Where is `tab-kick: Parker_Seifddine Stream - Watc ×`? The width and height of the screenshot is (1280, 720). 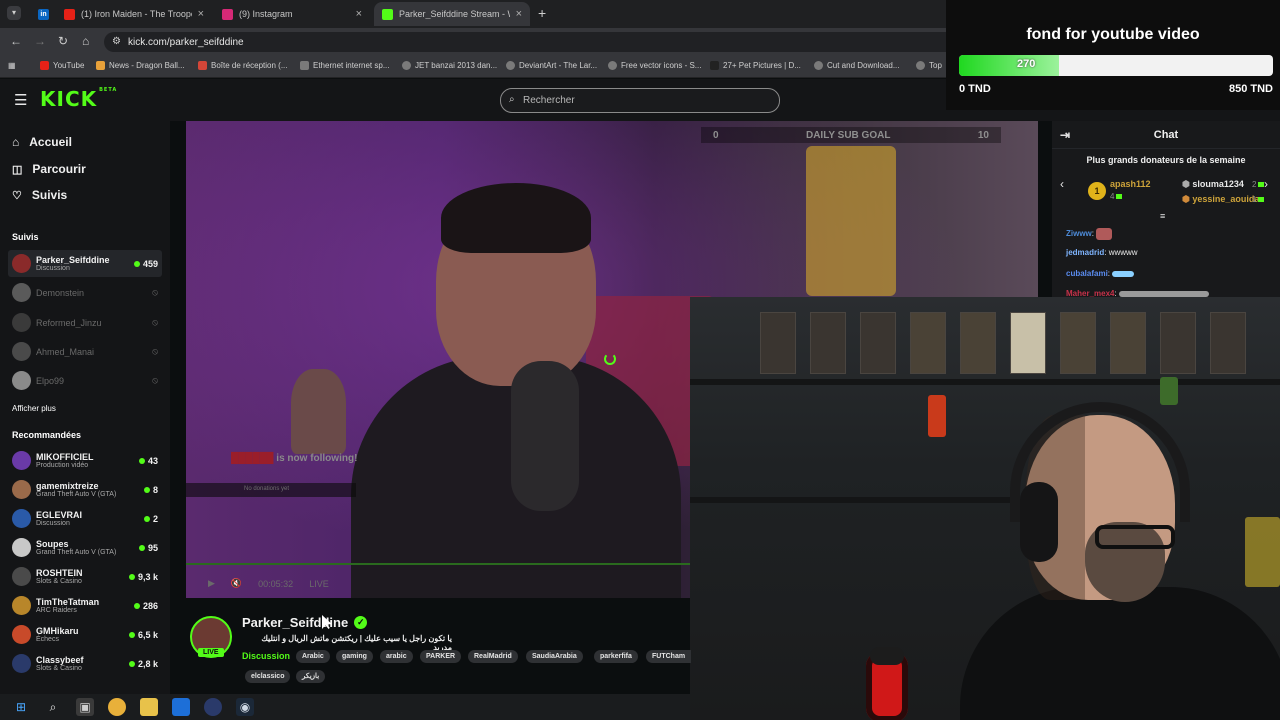
tab-kick: Parker_Seifddine Stream - Watc × is located at coordinates (452, 14).